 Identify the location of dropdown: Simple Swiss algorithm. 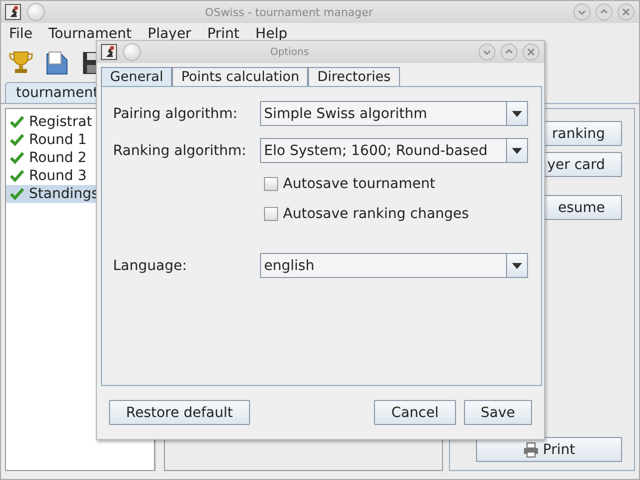
(394, 113).